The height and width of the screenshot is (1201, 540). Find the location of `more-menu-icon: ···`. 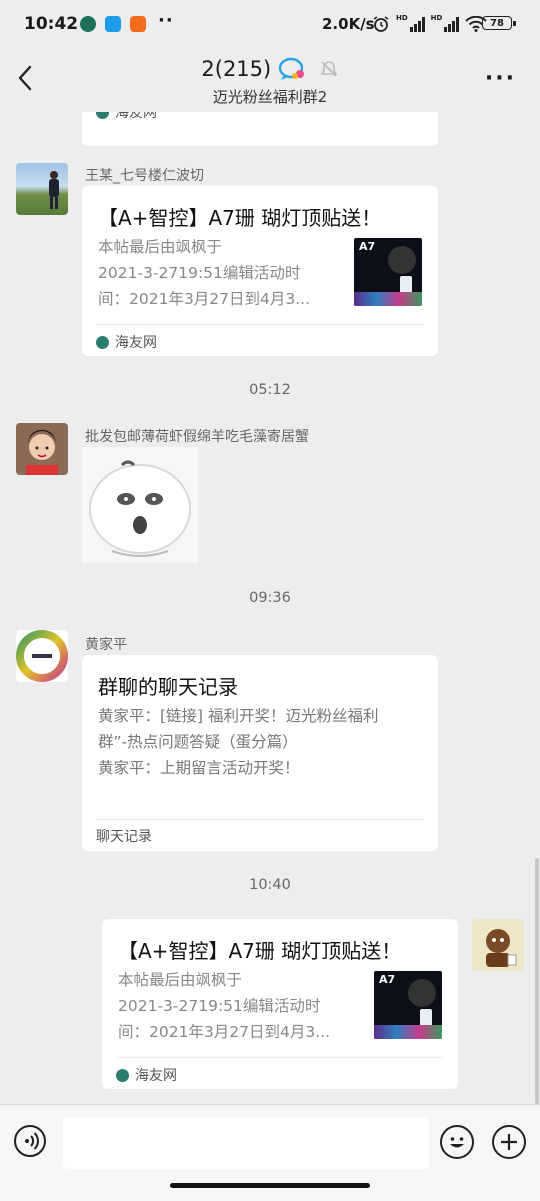

more-menu-icon: ··· is located at coordinates (500, 78).